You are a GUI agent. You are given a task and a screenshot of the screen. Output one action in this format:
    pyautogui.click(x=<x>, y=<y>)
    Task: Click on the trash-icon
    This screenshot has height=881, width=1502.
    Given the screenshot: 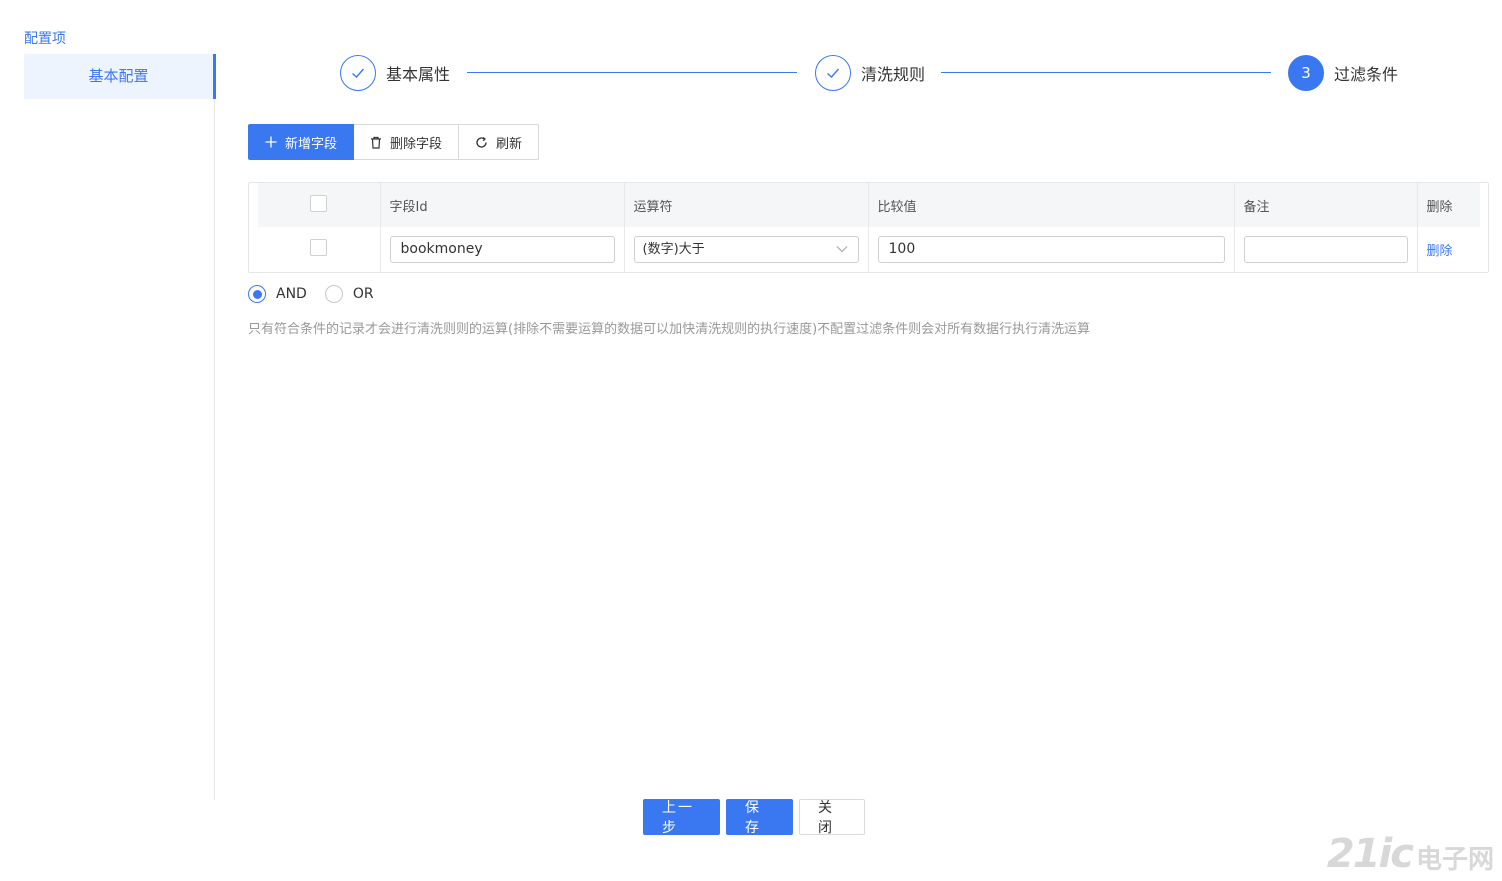 What is the action you would take?
    pyautogui.click(x=376, y=142)
    